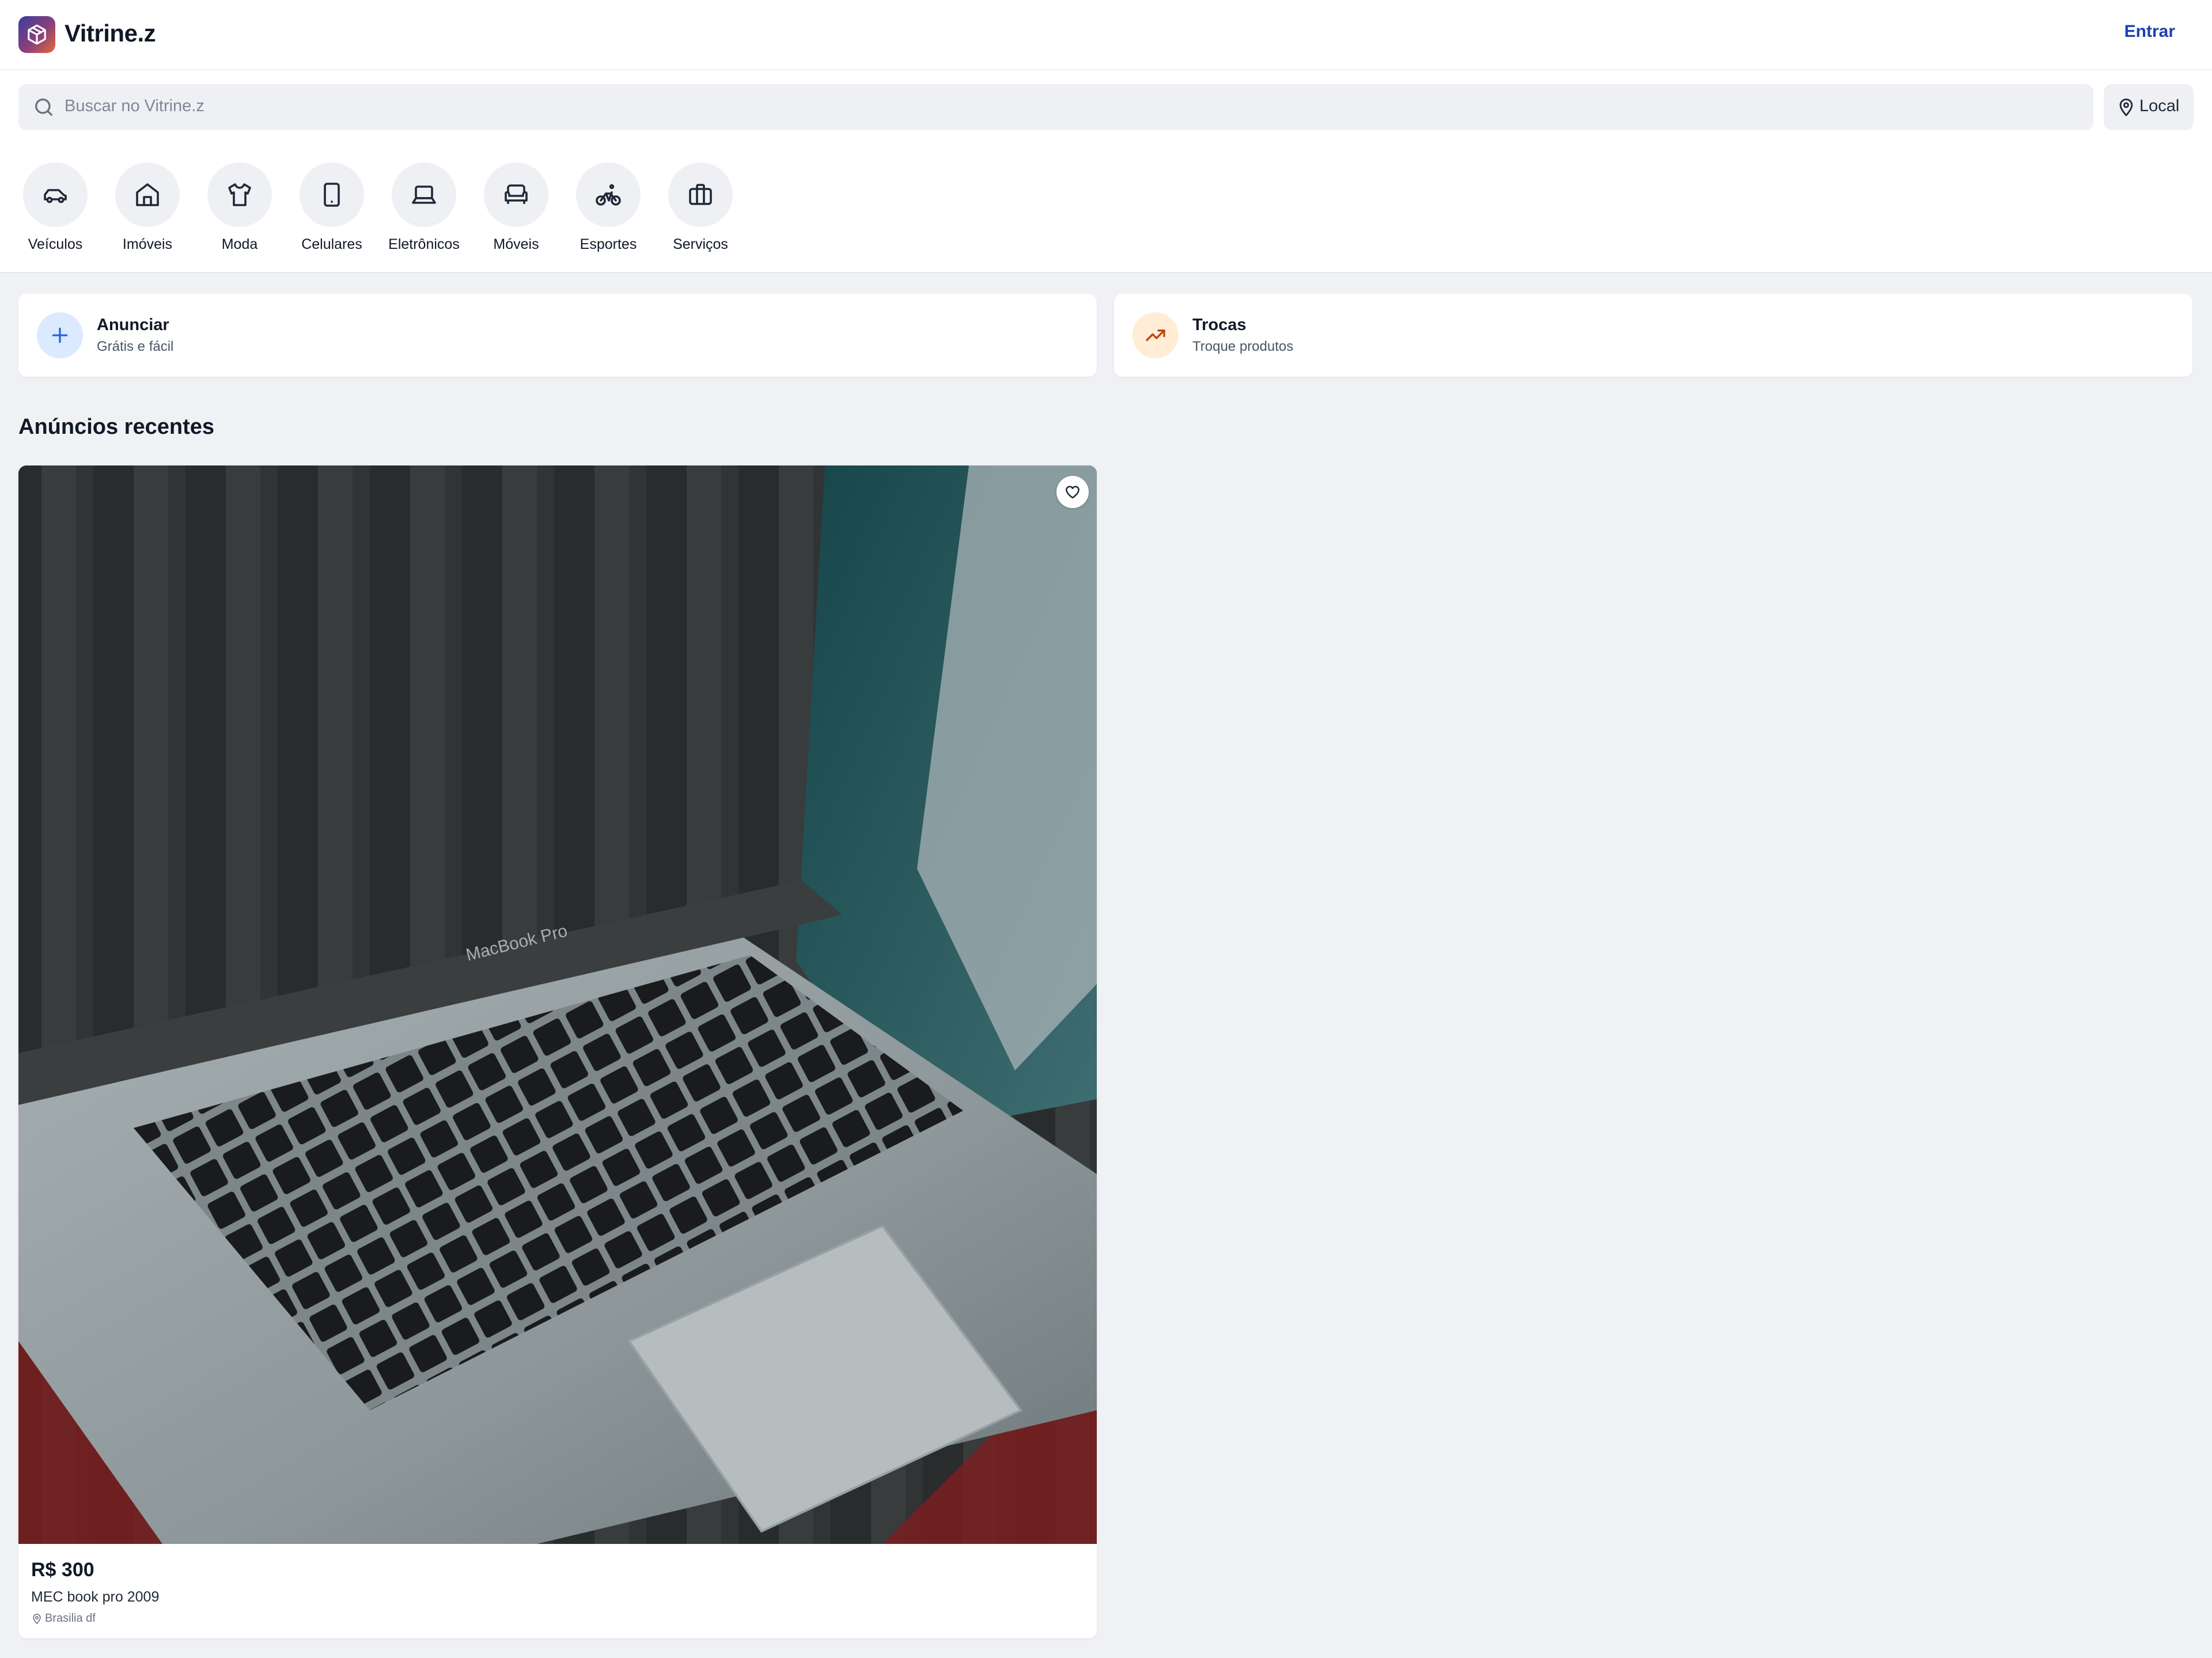 The image size is (2212, 1658). I want to click on search-bar-row: Buscar no Vitrine.z Local, so click(1106, 107).